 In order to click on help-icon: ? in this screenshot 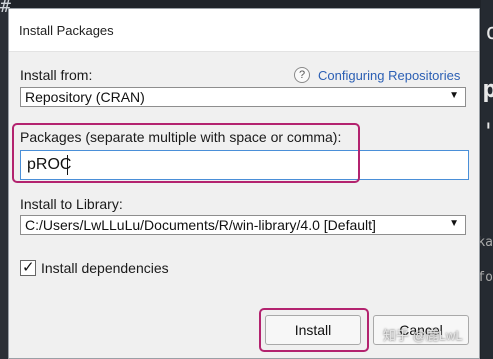, I will do `click(302, 75)`.